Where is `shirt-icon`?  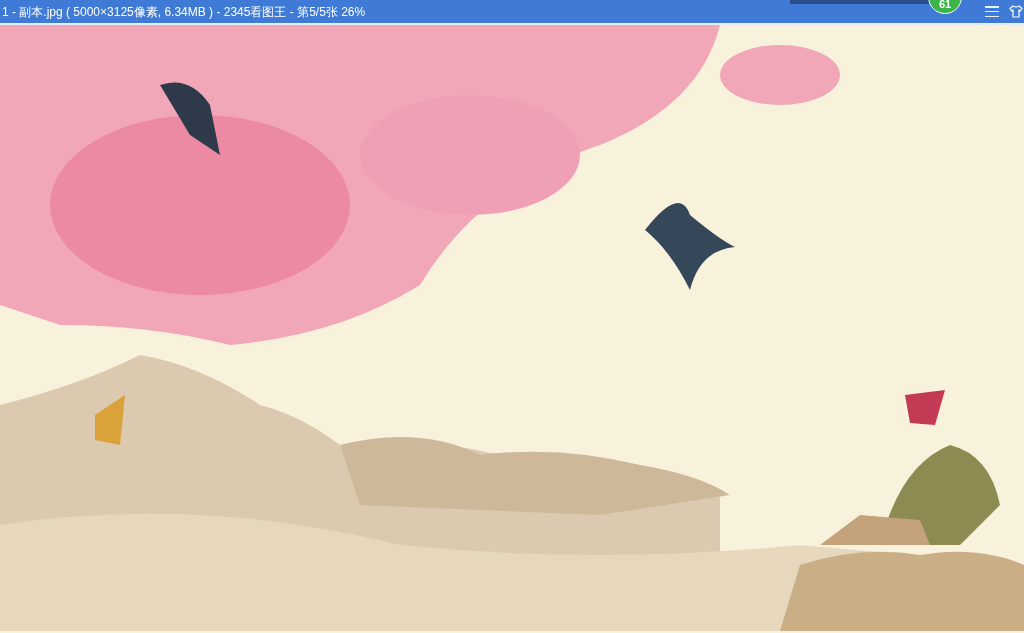 shirt-icon is located at coordinates (1016, 11).